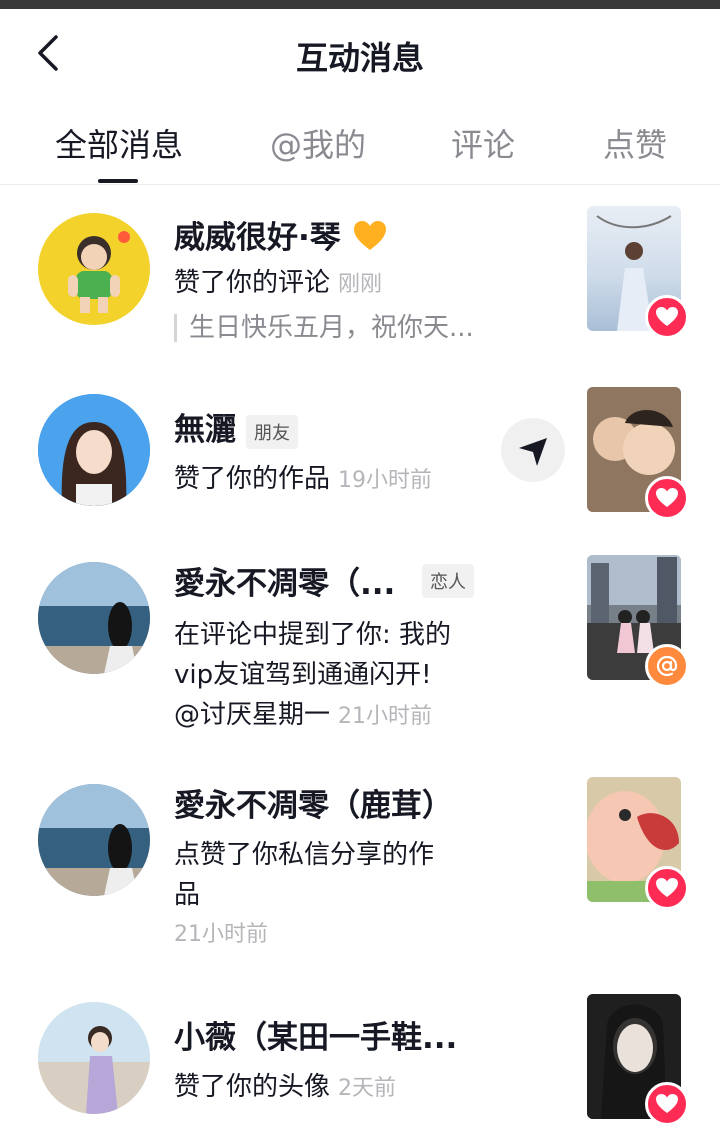 Image resolution: width=720 pixels, height=1142 pixels. I want to click on activity-text-line-2: 品, so click(187, 895).